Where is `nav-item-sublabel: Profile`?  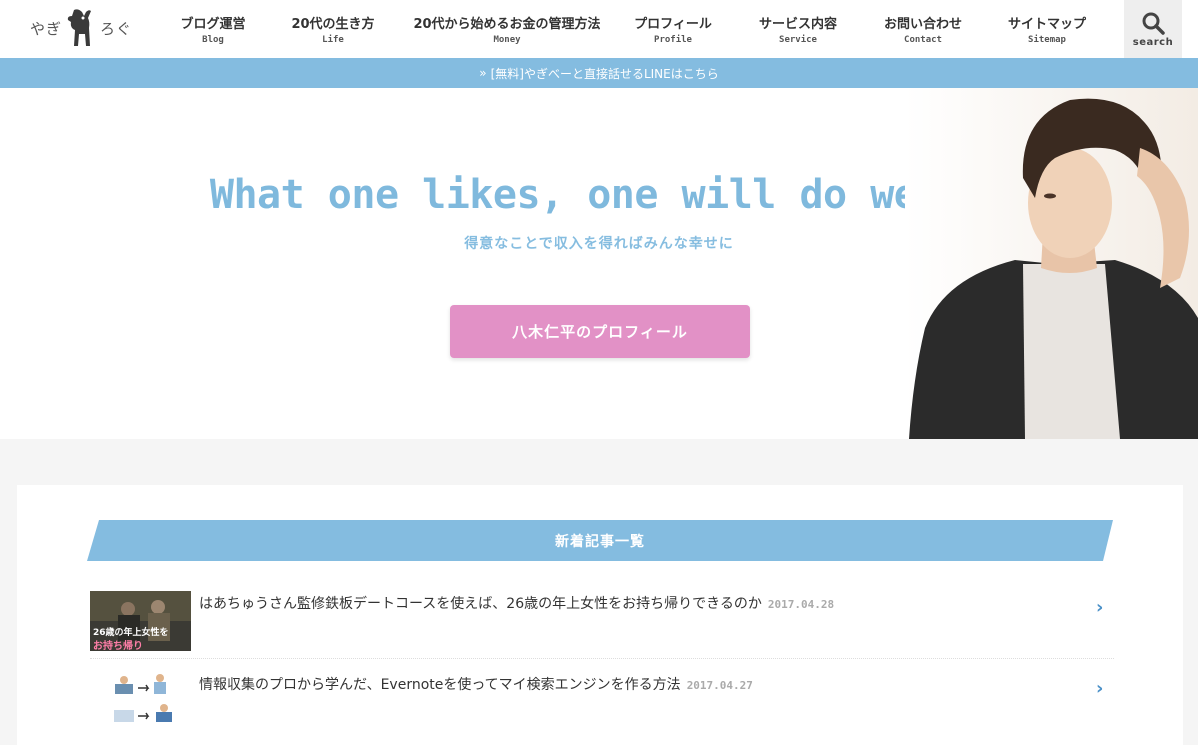 nav-item-sublabel: Profile is located at coordinates (673, 40).